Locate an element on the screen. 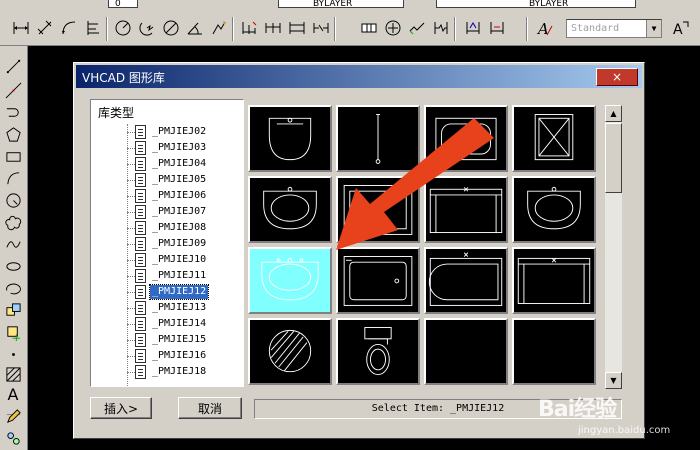 Image resolution: width=700 pixels, height=450 pixels. tile-rod is located at coordinates (378, 138).